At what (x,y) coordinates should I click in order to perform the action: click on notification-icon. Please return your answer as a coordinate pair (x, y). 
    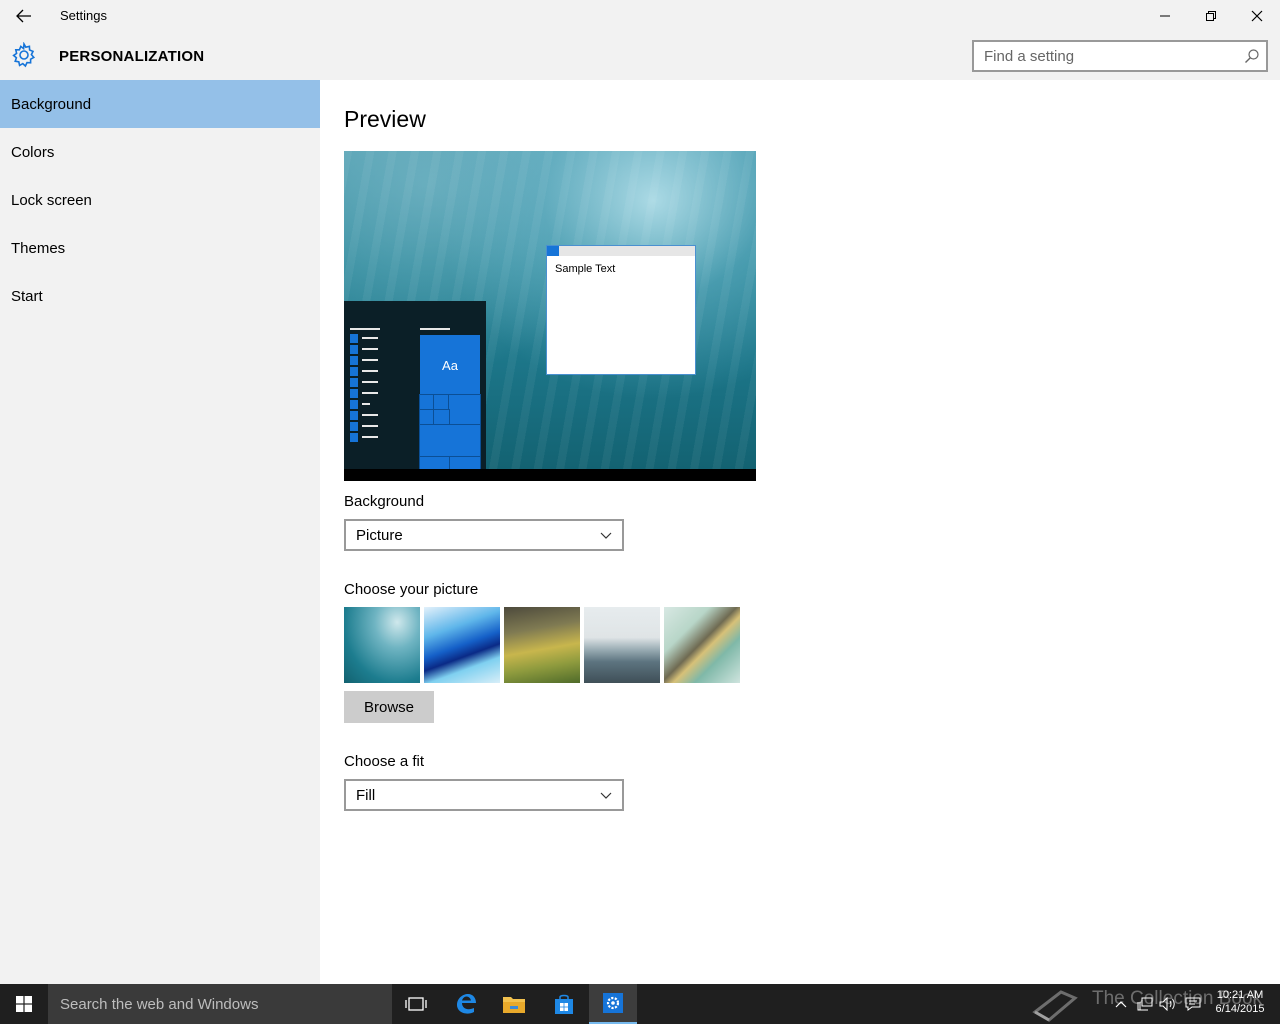
    Looking at the image, I should click on (1193, 1004).